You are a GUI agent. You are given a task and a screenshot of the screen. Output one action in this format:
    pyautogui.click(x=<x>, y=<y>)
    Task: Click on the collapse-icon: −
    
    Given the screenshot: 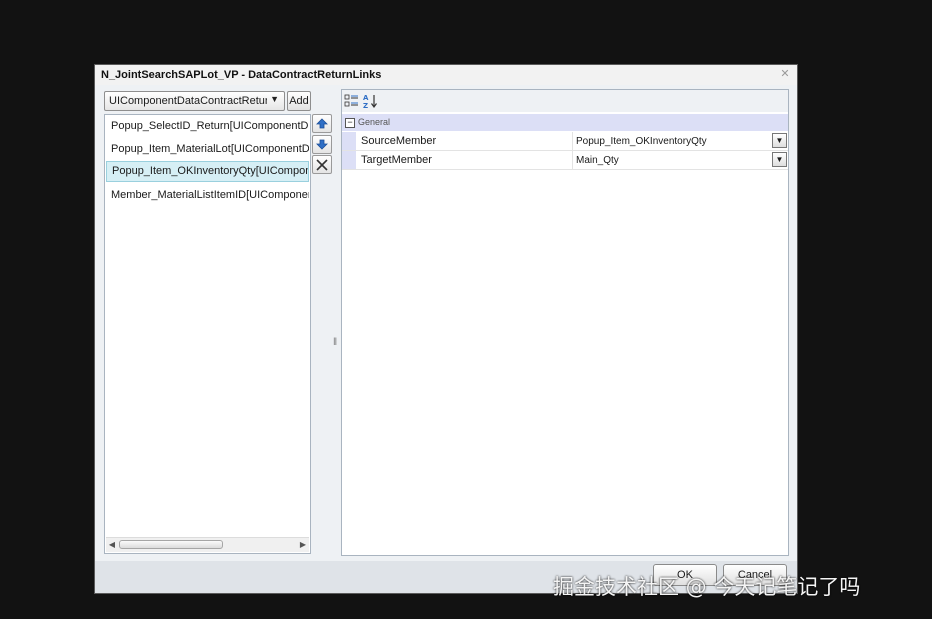 What is the action you would take?
    pyautogui.click(x=350, y=123)
    